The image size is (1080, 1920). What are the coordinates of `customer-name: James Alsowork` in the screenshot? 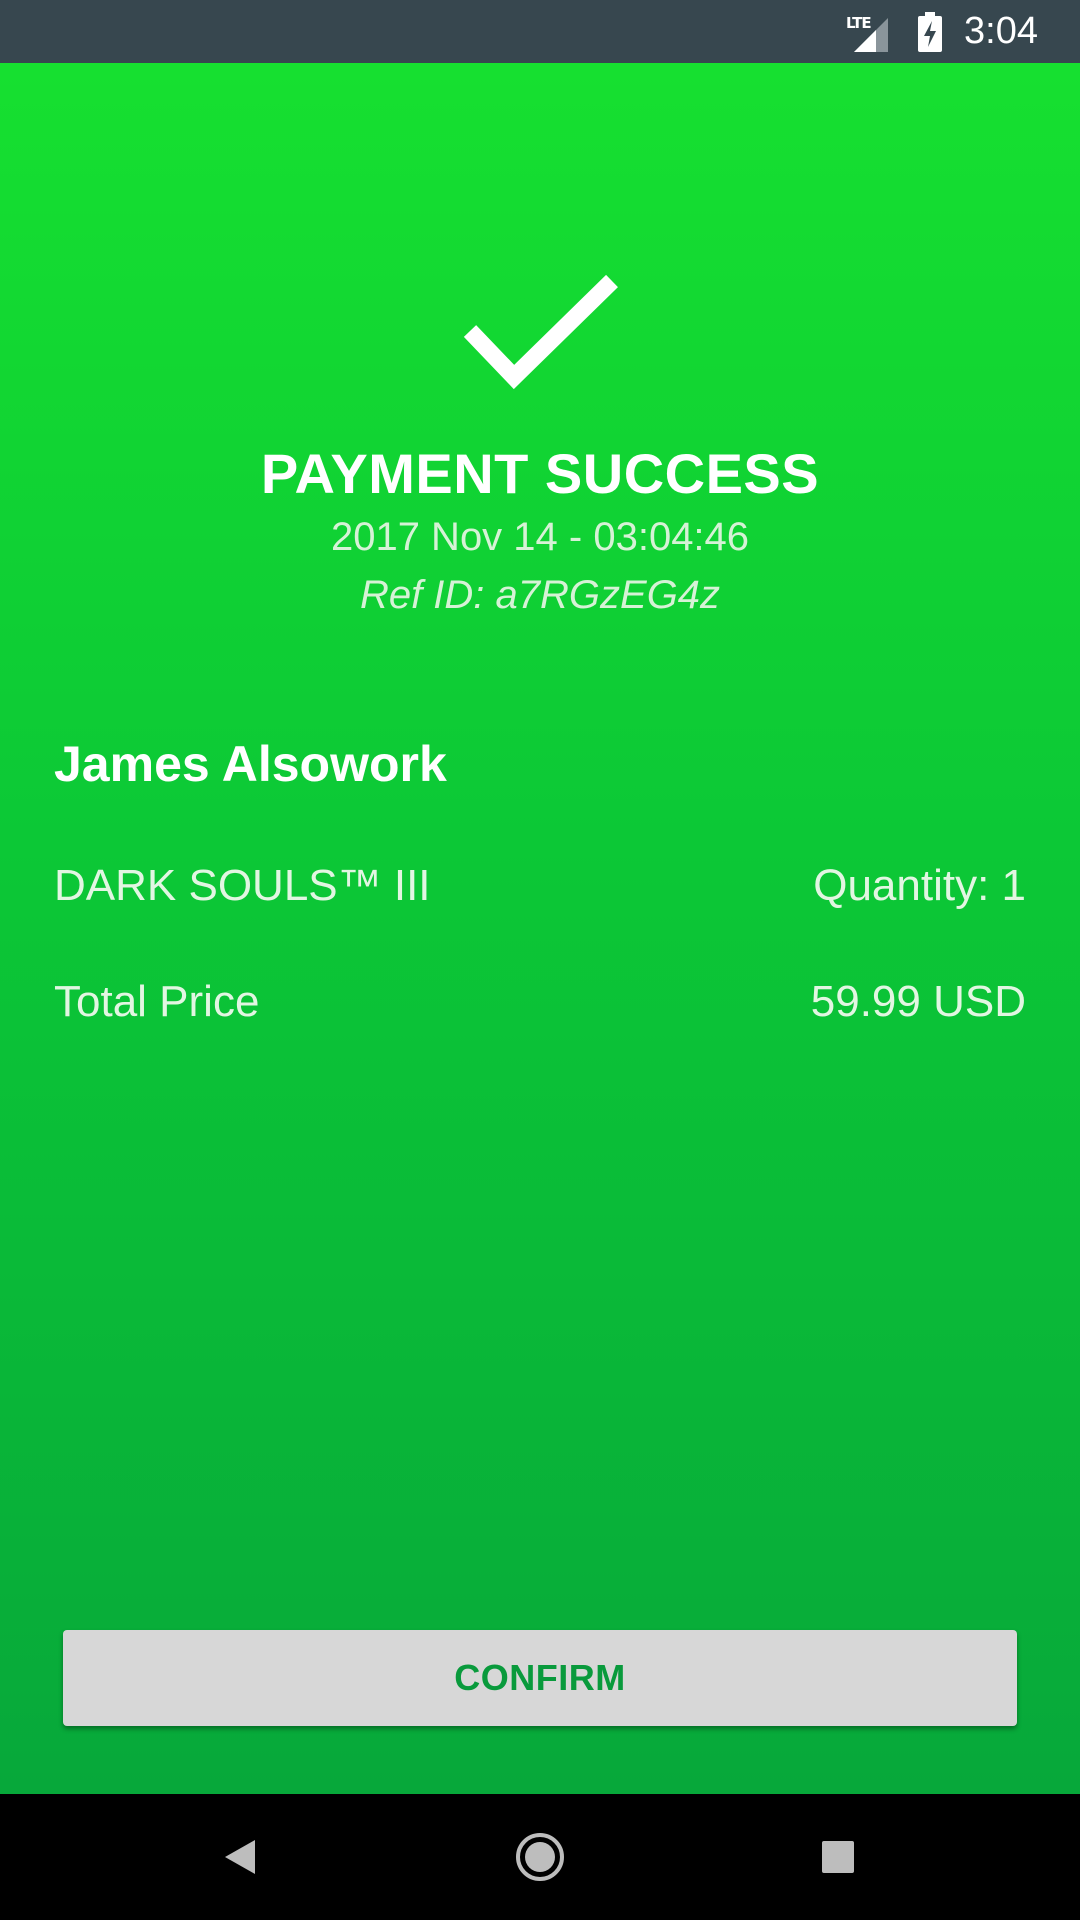 It's located at (250, 764).